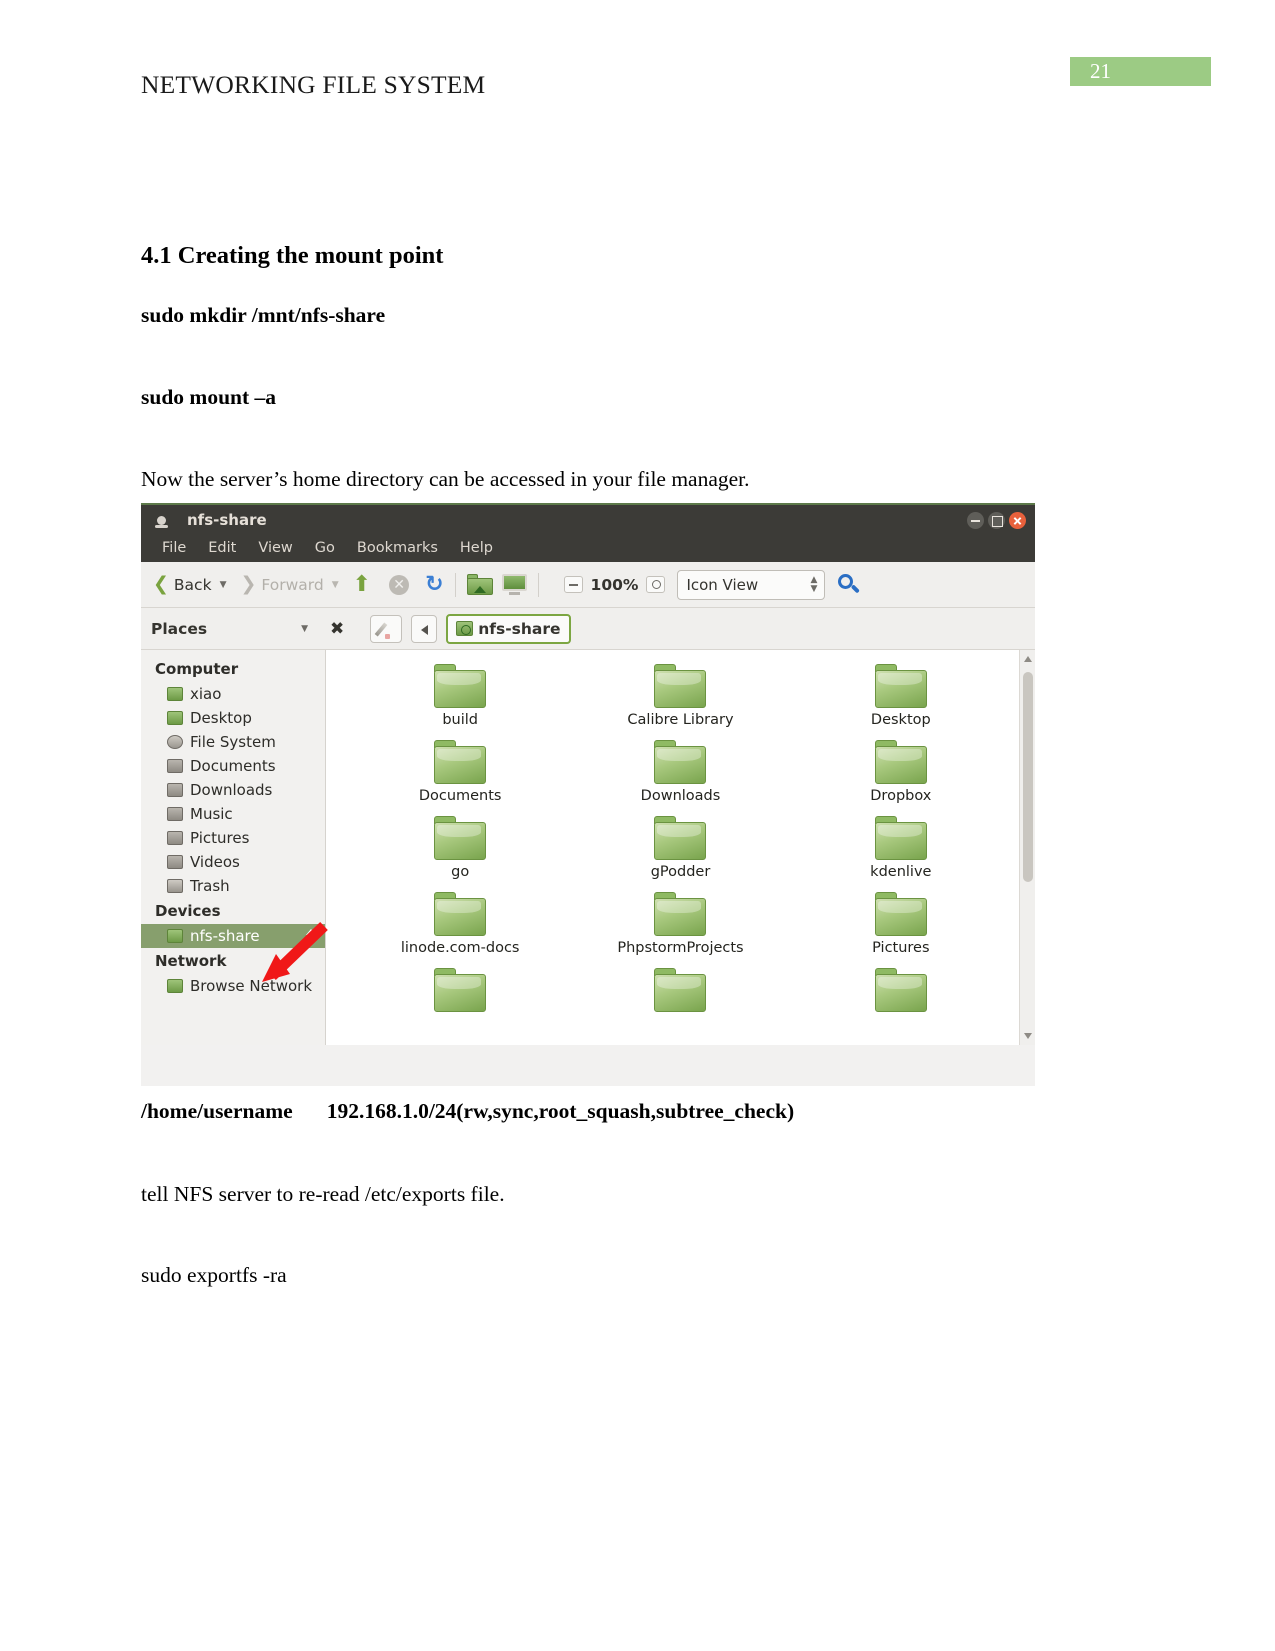 This screenshot has height=1651, width=1275. Describe the element at coordinates (337, 629) in the screenshot. I see `close-places-icon: ✖` at that location.